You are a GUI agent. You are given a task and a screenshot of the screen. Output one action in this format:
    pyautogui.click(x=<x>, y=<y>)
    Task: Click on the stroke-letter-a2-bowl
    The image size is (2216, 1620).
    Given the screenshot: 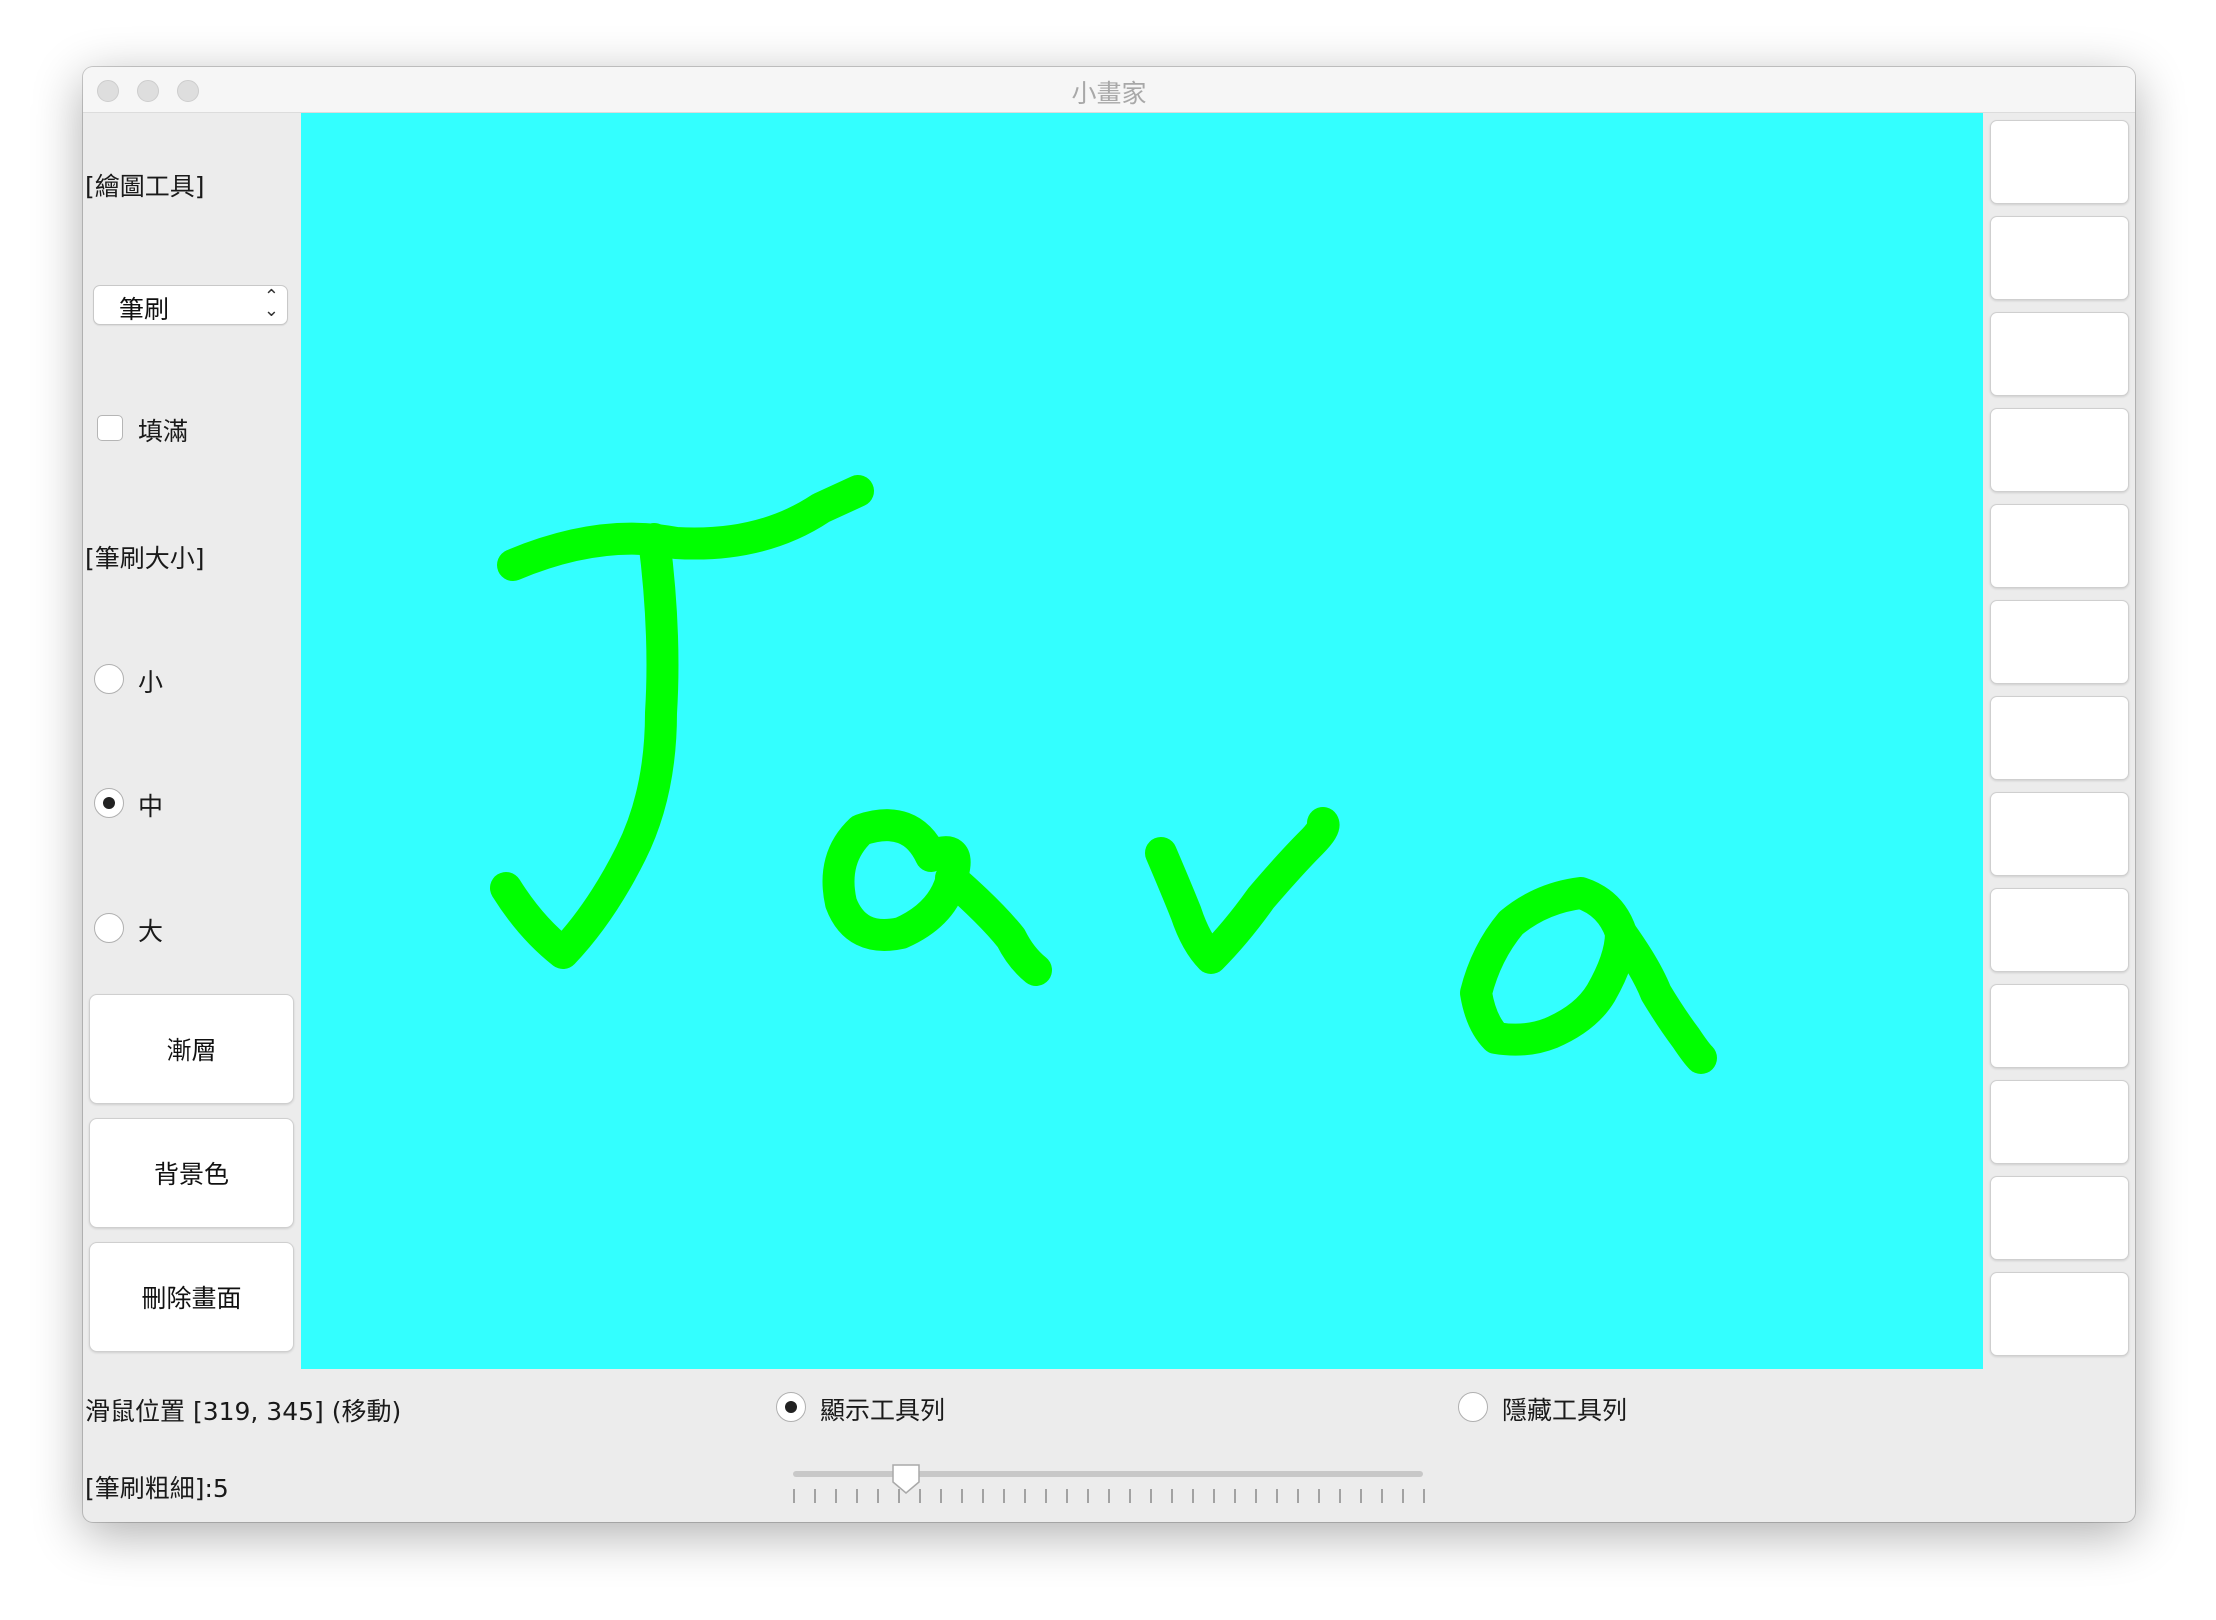 What is the action you would take?
    pyautogui.click(x=1548, y=966)
    